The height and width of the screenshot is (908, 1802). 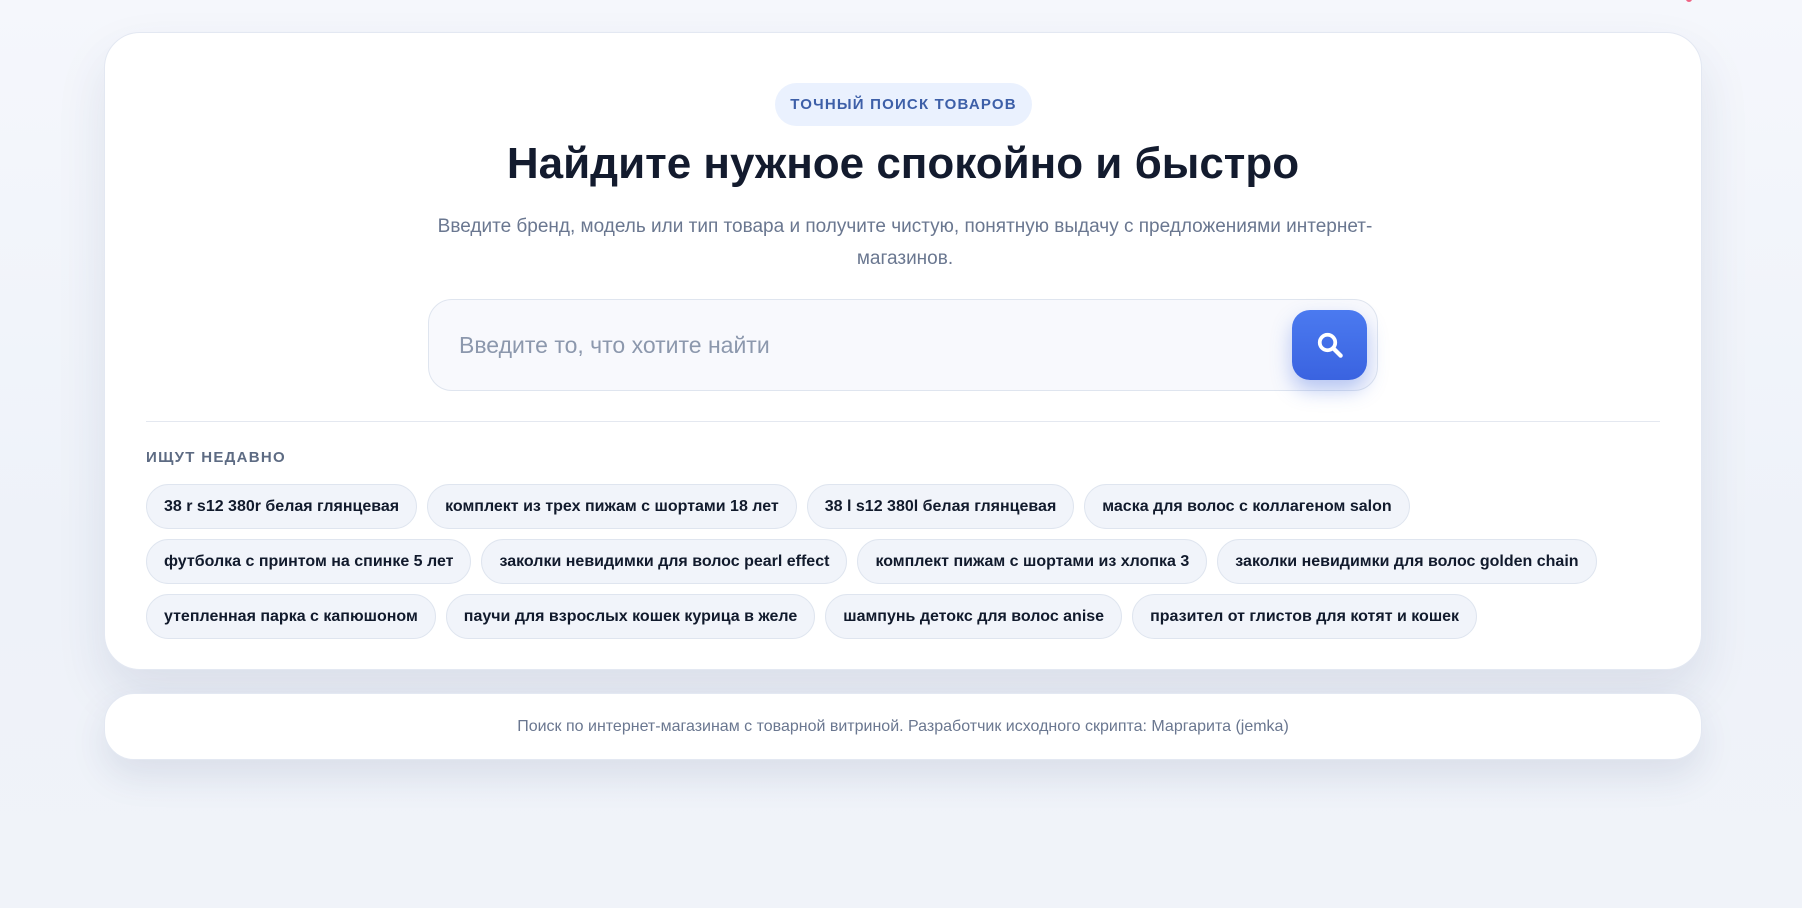 What do you see at coordinates (903, 104) in the screenshot?
I see `hero-badge: ТОЧНЫЙ ПОИСК ТОВАРОВ` at bounding box center [903, 104].